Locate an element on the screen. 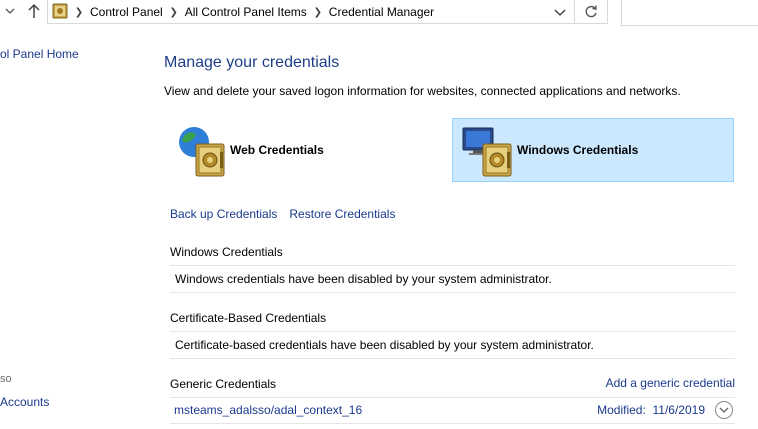 This screenshot has height=429, width=758. section-title: Windows Credentials is located at coordinates (226, 252).